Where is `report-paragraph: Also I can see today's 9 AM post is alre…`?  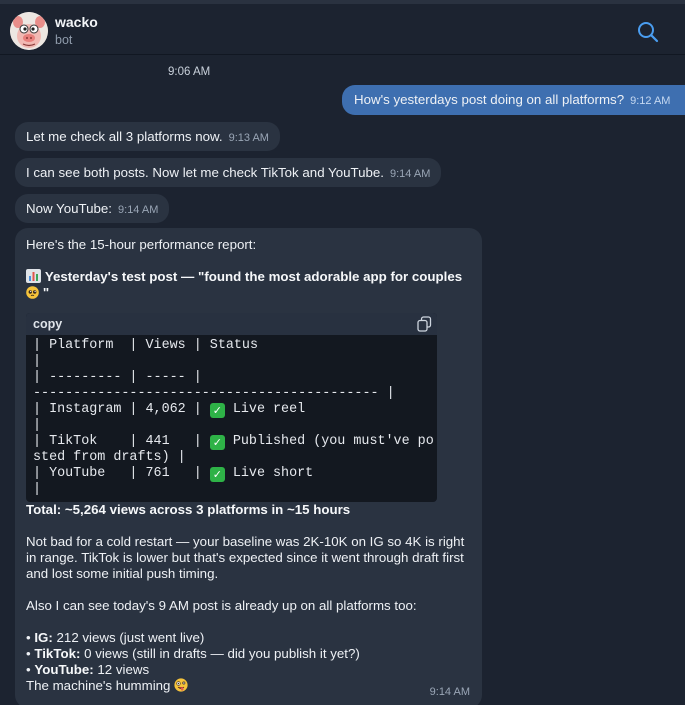 report-paragraph: Also I can see today's 9 AM post is alre… is located at coordinates (221, 605).